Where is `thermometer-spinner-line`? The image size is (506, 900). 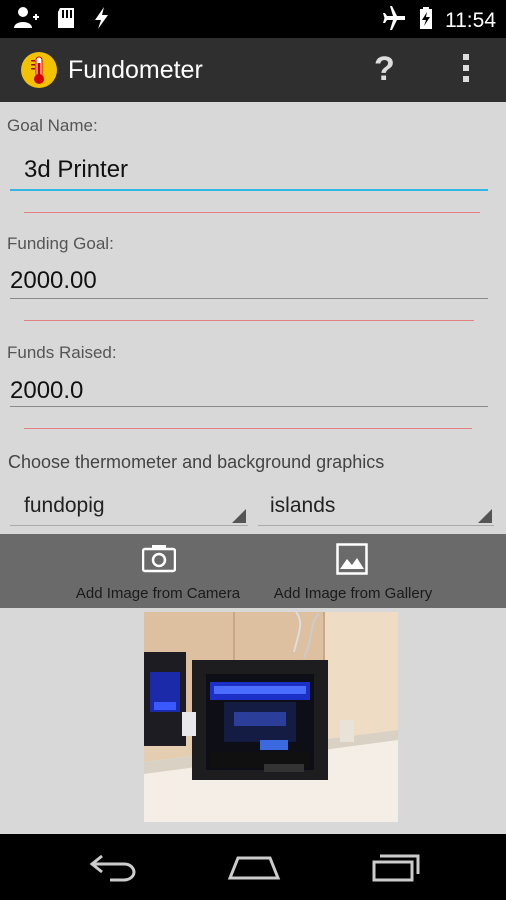
thermometer-spinner-line is located at coordinates (129, 525).